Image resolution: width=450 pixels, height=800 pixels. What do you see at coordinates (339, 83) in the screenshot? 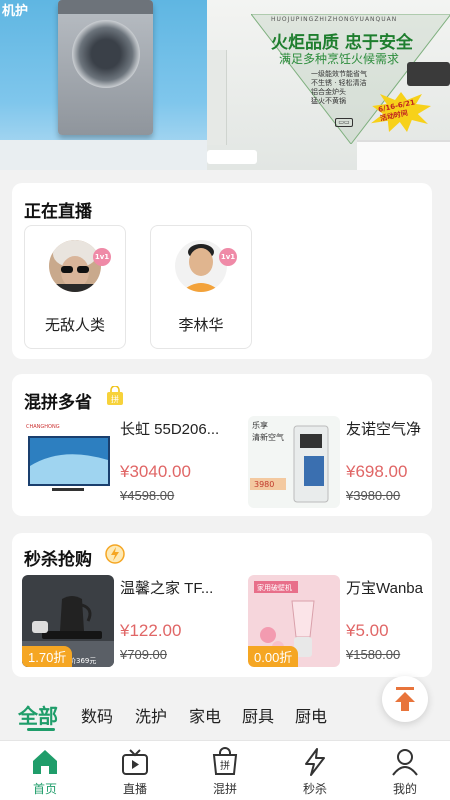
I see `feature-item: 不生锈 · 轻松清洁` at bounding box center [339, 83].